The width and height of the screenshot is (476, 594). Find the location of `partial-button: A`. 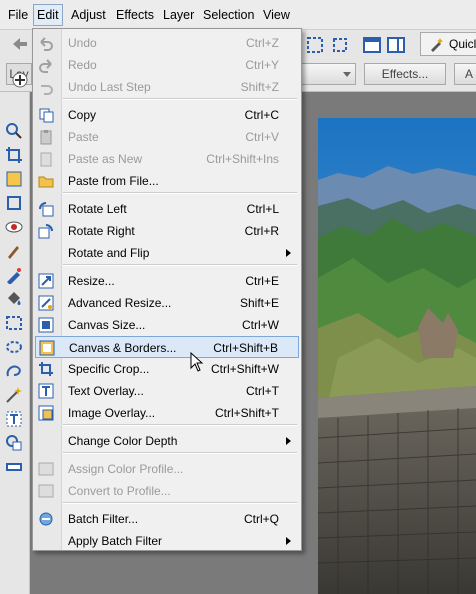

partial-button: A is located at coordinates (465, 74).